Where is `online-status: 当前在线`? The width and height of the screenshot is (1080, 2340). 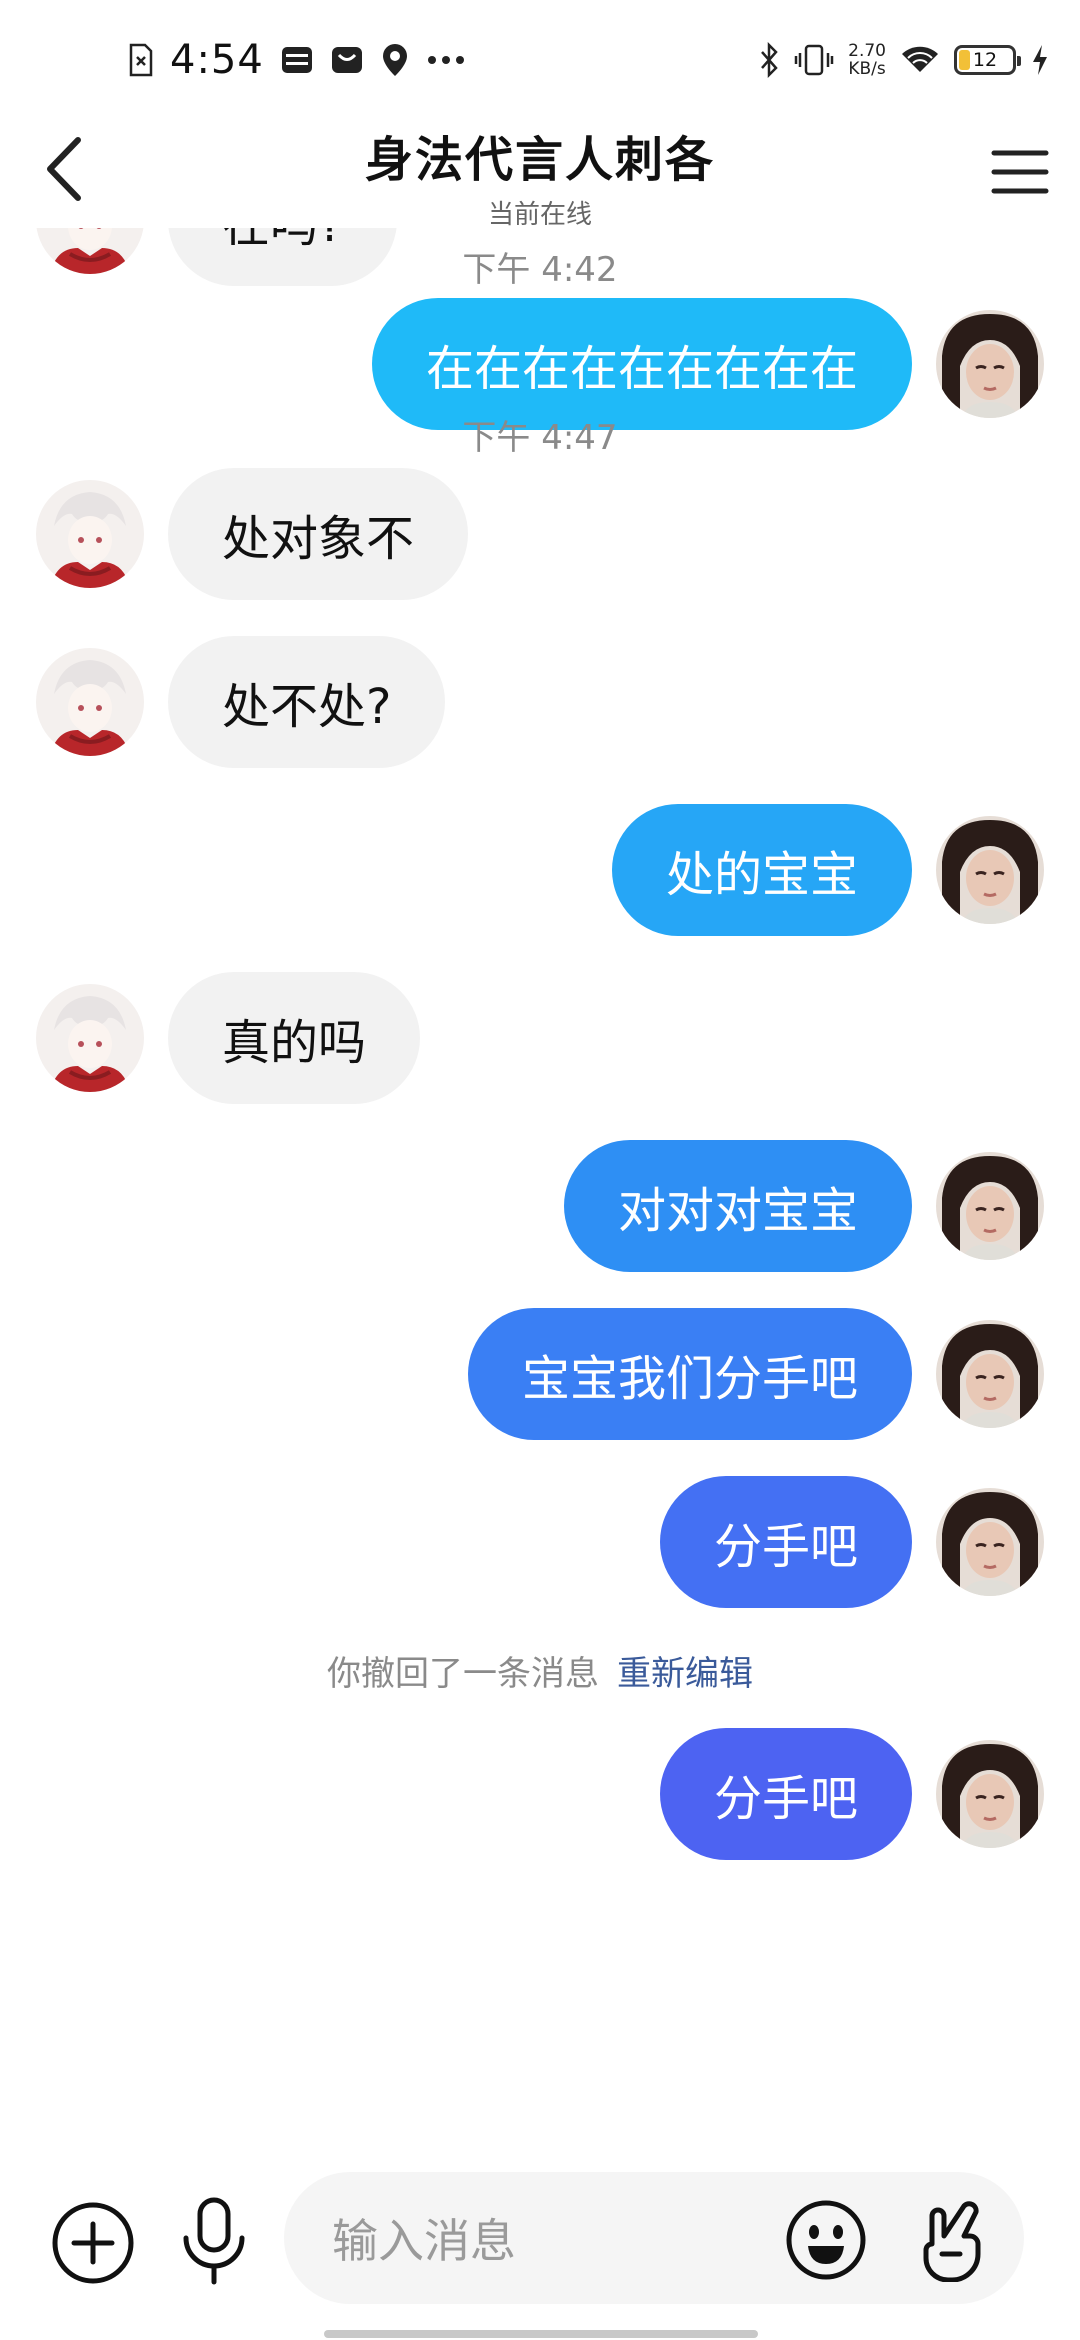
online-status: 当前在线 is located at coordinates (539, 215).